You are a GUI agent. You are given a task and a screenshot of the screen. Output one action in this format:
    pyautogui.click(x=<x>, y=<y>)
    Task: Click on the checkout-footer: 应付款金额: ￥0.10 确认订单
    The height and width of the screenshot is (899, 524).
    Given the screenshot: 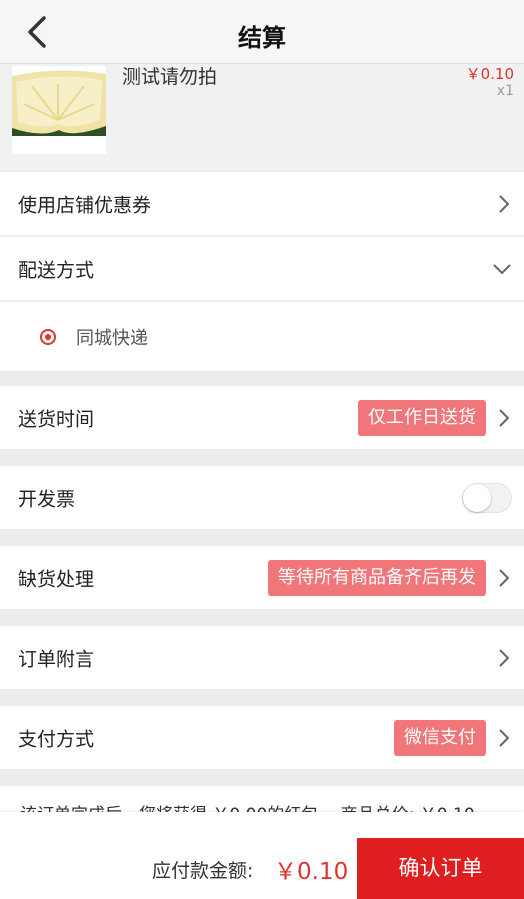 What is the action you would take?
    pyautogui.click(x=262, y=855)
    